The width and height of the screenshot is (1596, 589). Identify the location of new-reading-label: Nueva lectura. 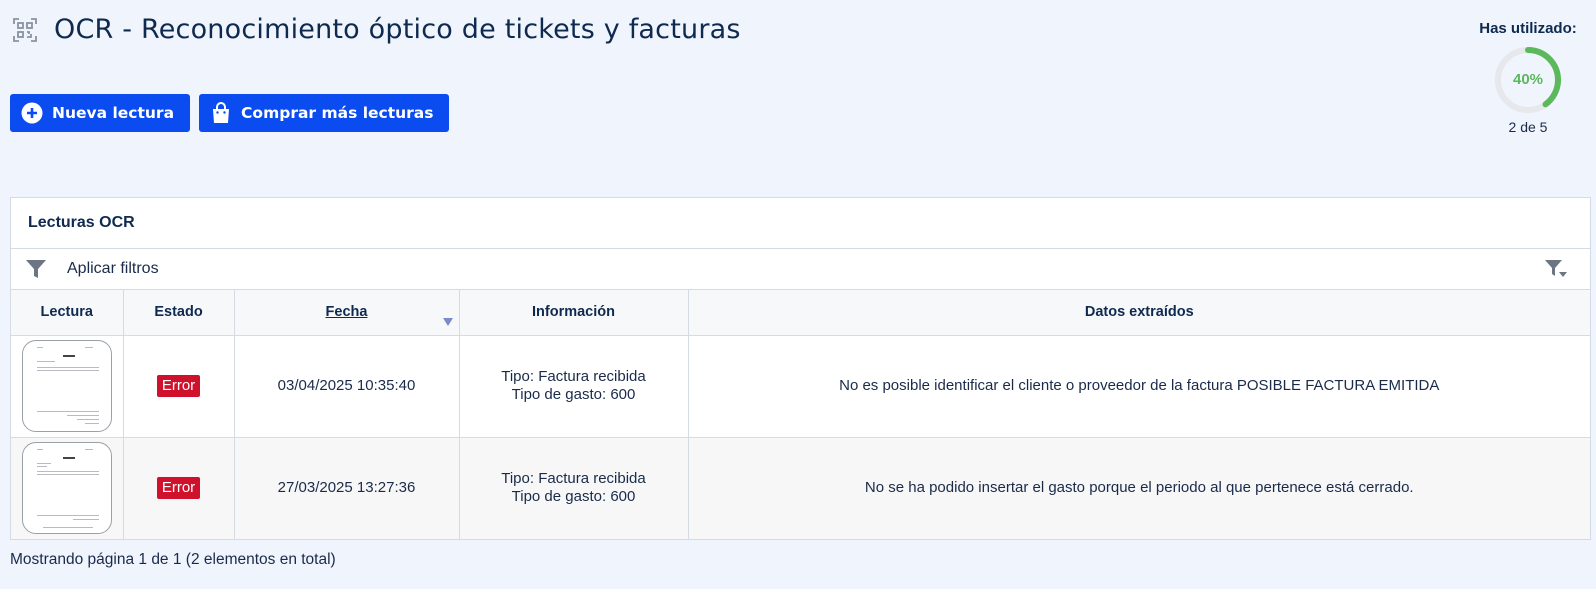
(113, 113).